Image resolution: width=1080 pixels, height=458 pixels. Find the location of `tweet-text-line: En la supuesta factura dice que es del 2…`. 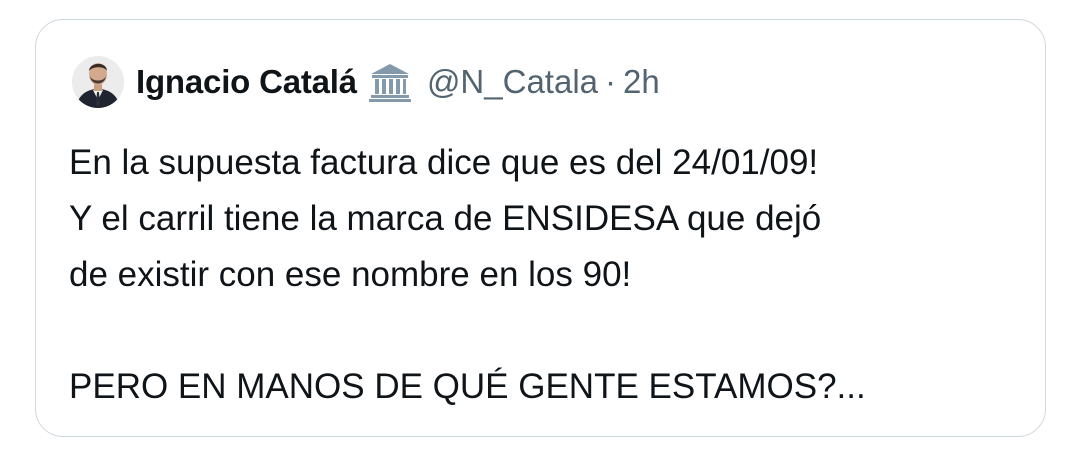

tweet-text-line: En la supuesta factura dice que es del 2… is located at coordinates (444, 162).